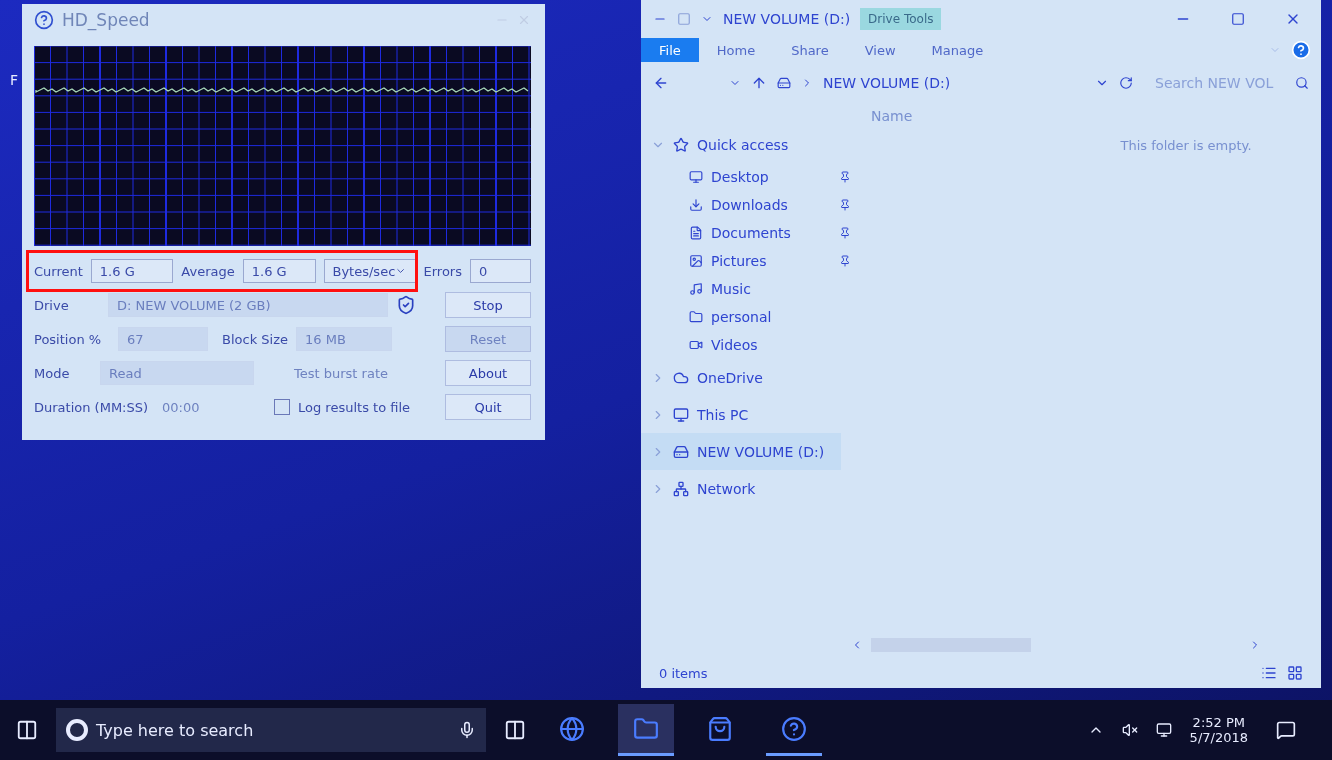 The height and width of the screenshot is (760, 1332). What do you see at coordinates (58, 271) in the screenshot?
I see `field-label: Current` at bounding box center [58, 271].